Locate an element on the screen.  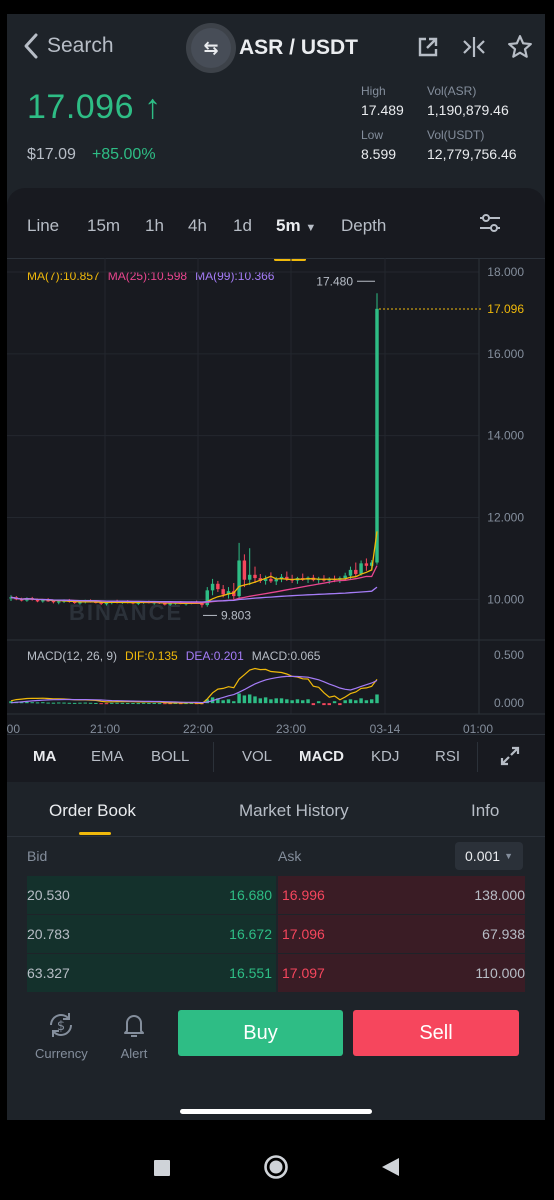
vol-asset-label: Vol(ASR) is located at coordinates (452, 91).